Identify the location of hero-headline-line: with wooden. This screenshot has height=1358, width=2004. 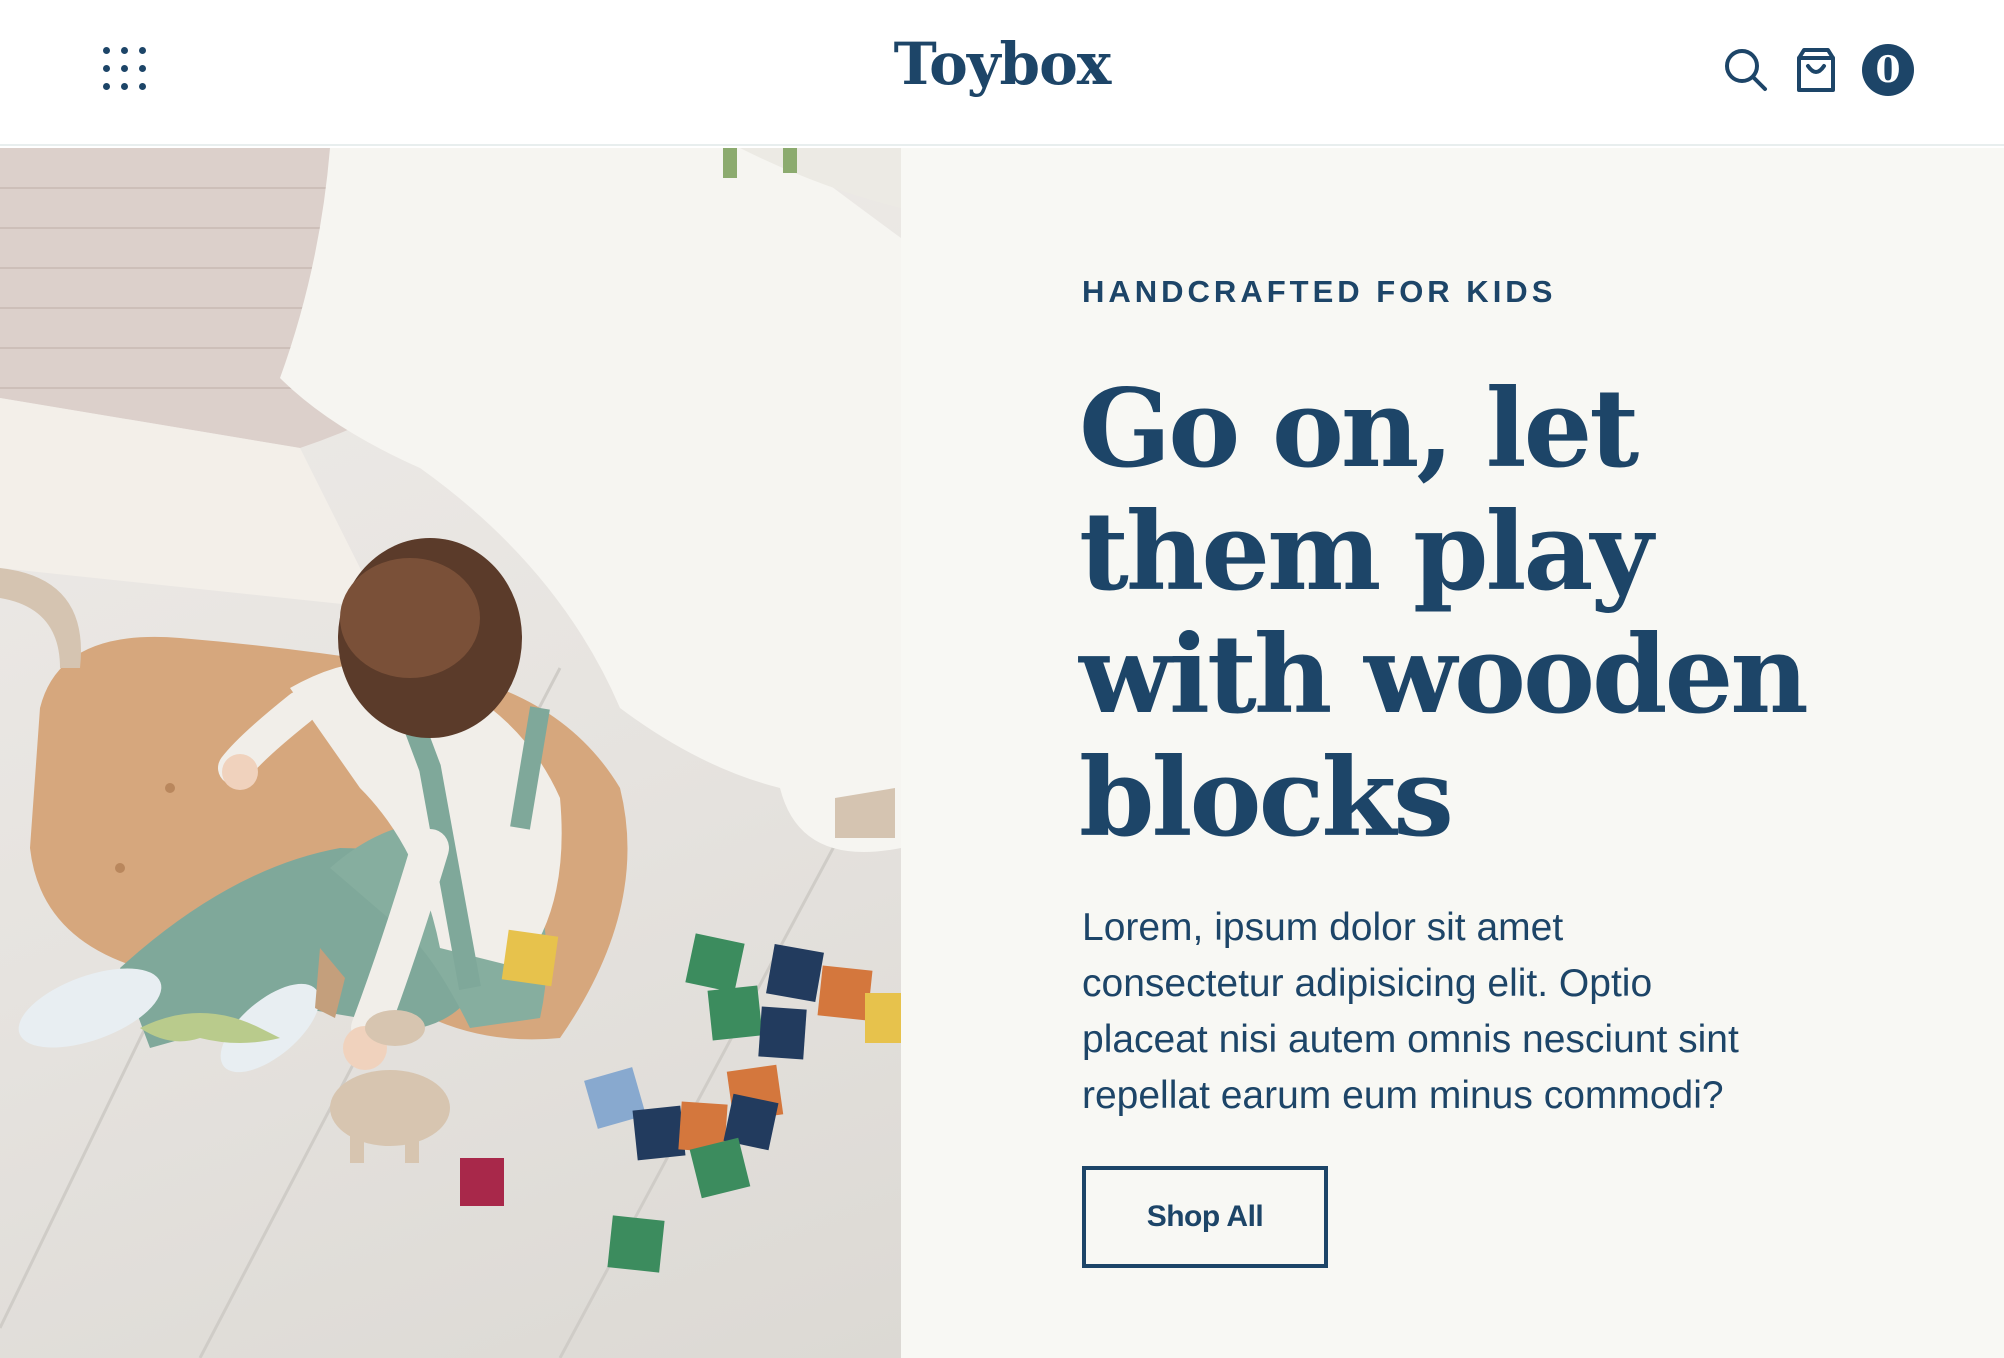
(1444, 675).